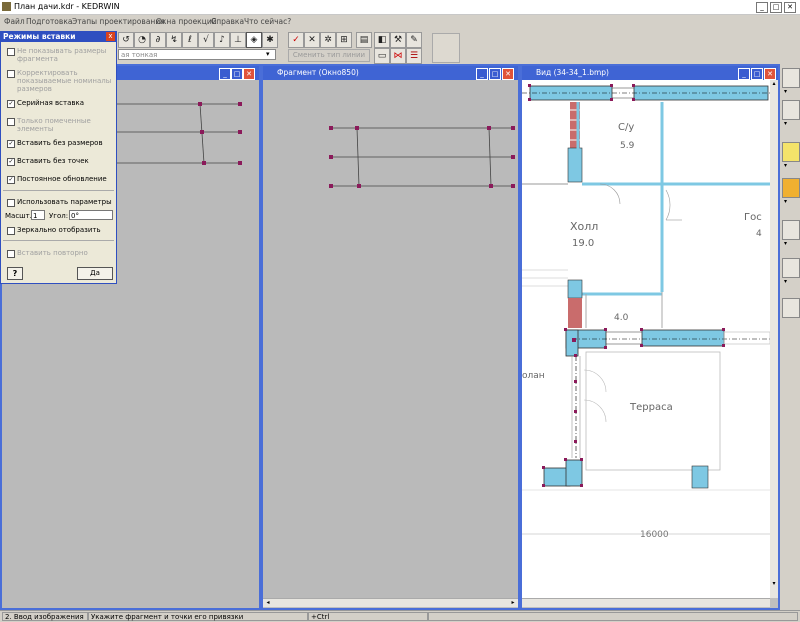  I want to click on menu-projection-windows: Окна проекций, so click(186, 21).